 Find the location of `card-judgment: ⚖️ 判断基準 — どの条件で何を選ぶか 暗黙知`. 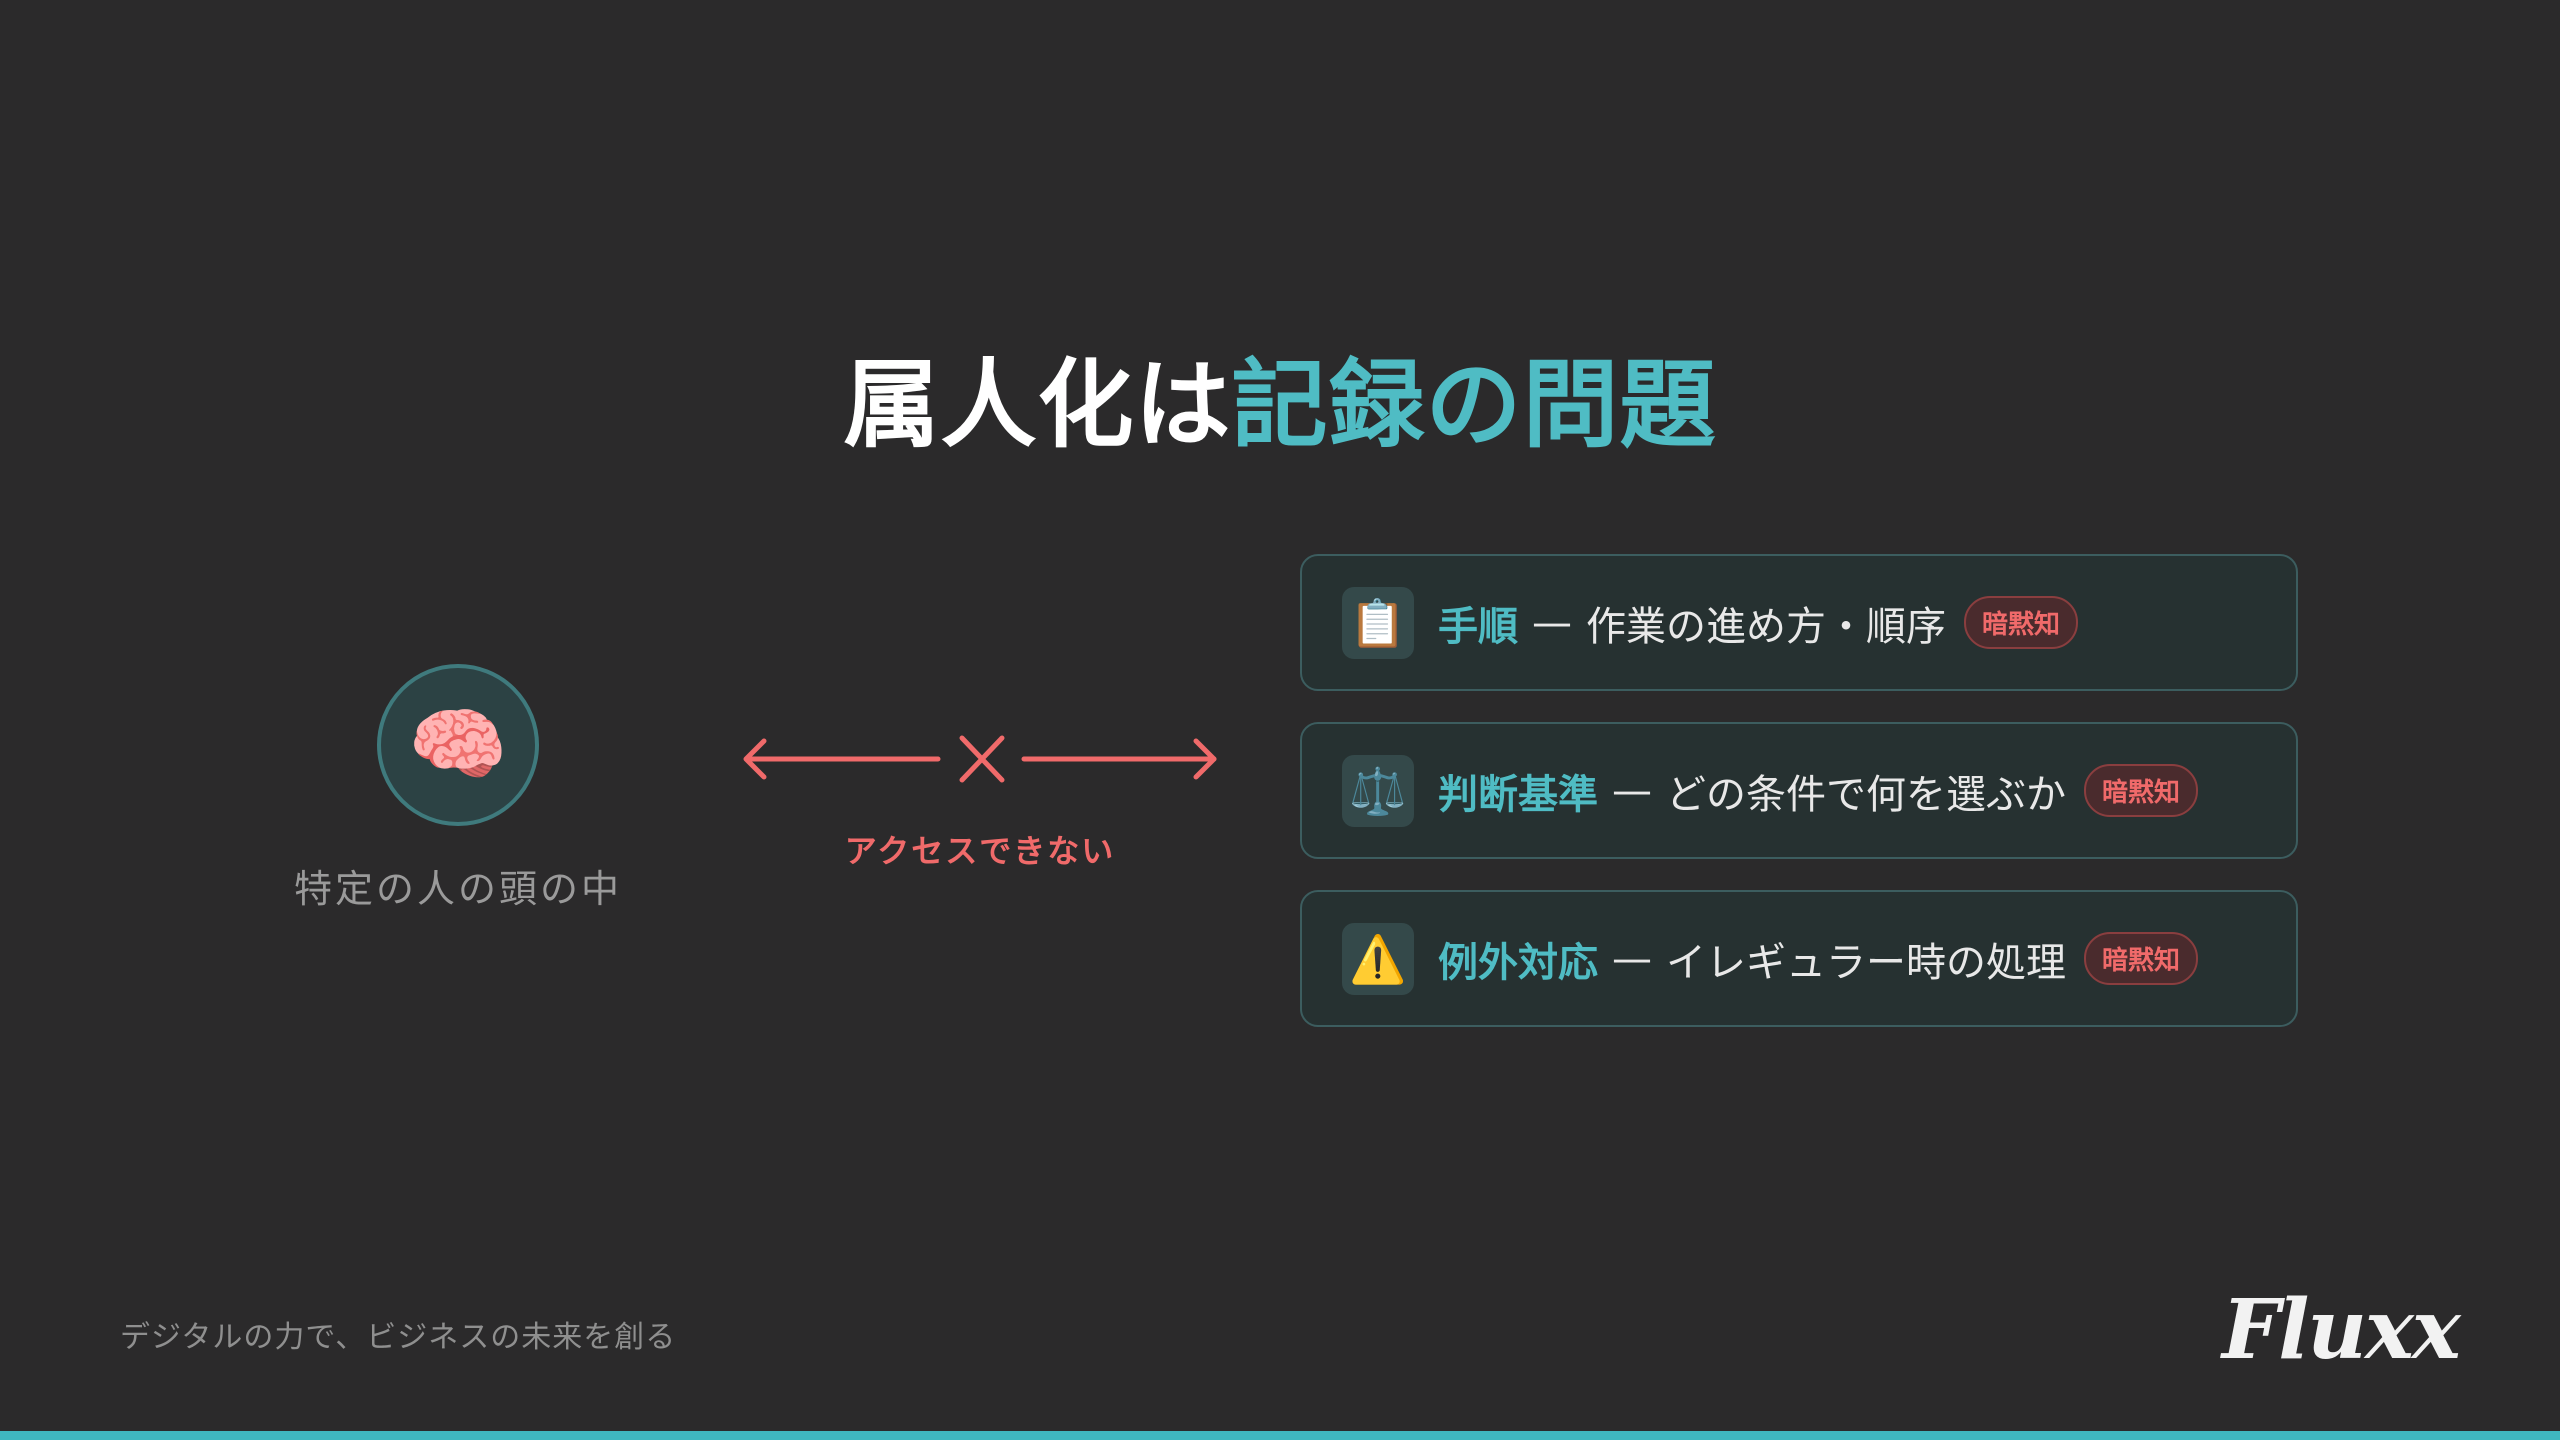

card-judgment: ⚖️ 判断基準 — どの条件で何を選ぶか 暗黙知 is located at coordinates (1799, 790).